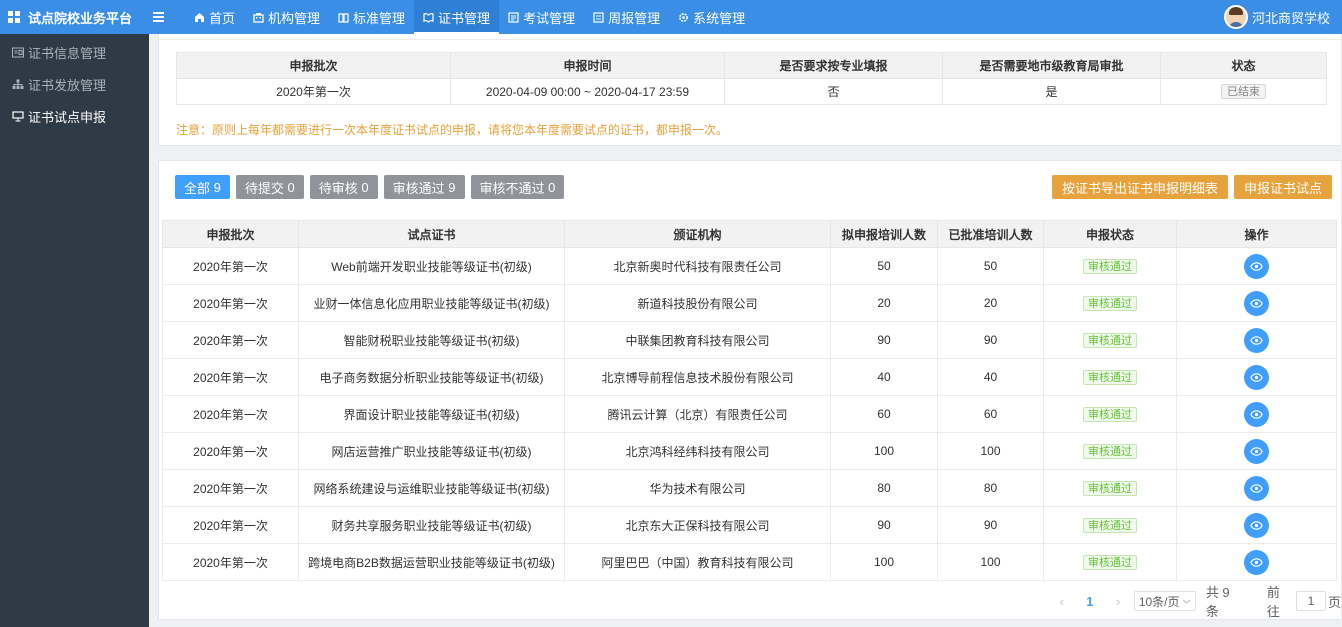 The image size is (1342, 627). What do you see at coordinates (697, 414) in the screenshot?
I see `issuer-cell: 腾讯云计算（北京）有限责任公司` at bounding box center [697, 414].